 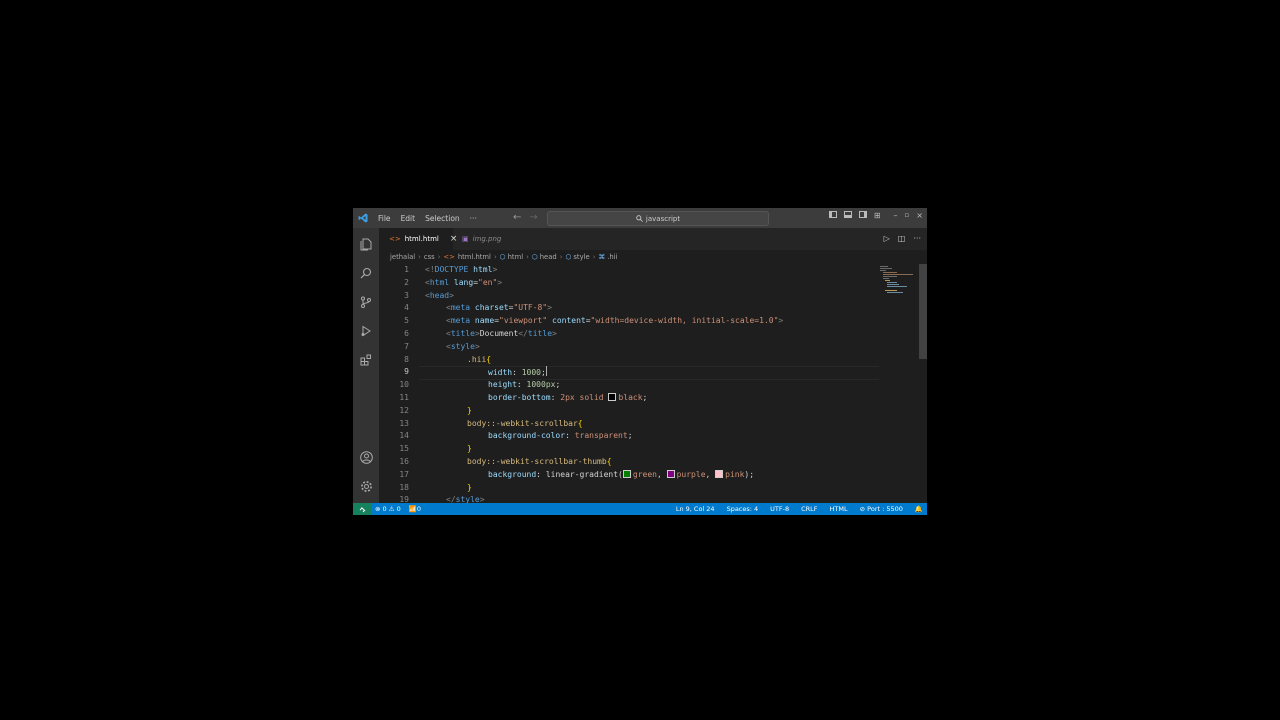 What do you see at coordinates (408, 218) in the screenshot?
I see `menu-edit: Edit` at bounding box center [408, 218].